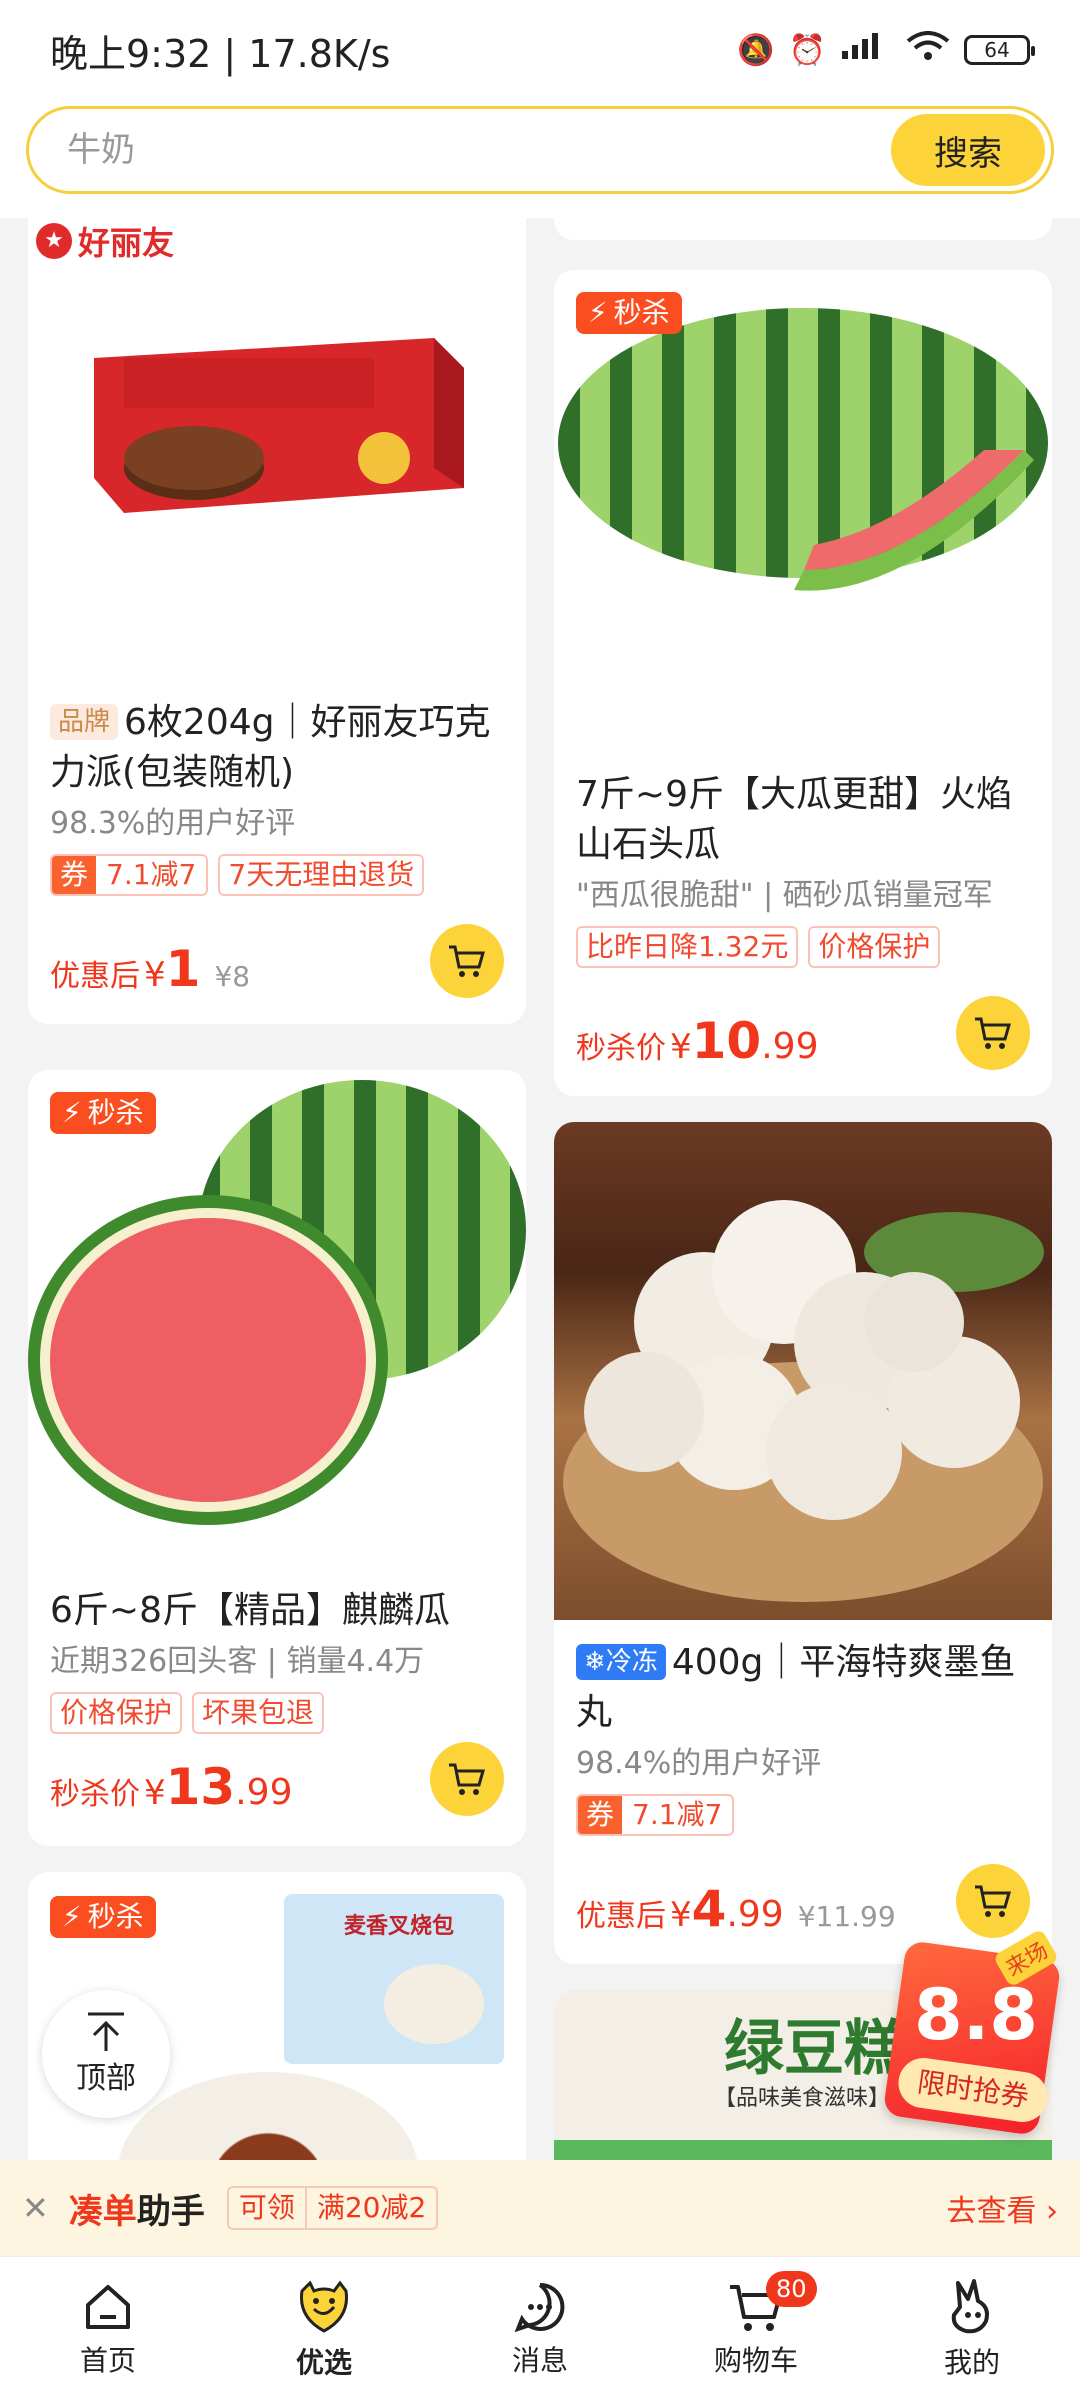 This screenshot has height=2400, width=1080. What do you see at coordinates (539, 2307) in the screenshot?
I see `message-icon` at bounding box center [539, 2307].